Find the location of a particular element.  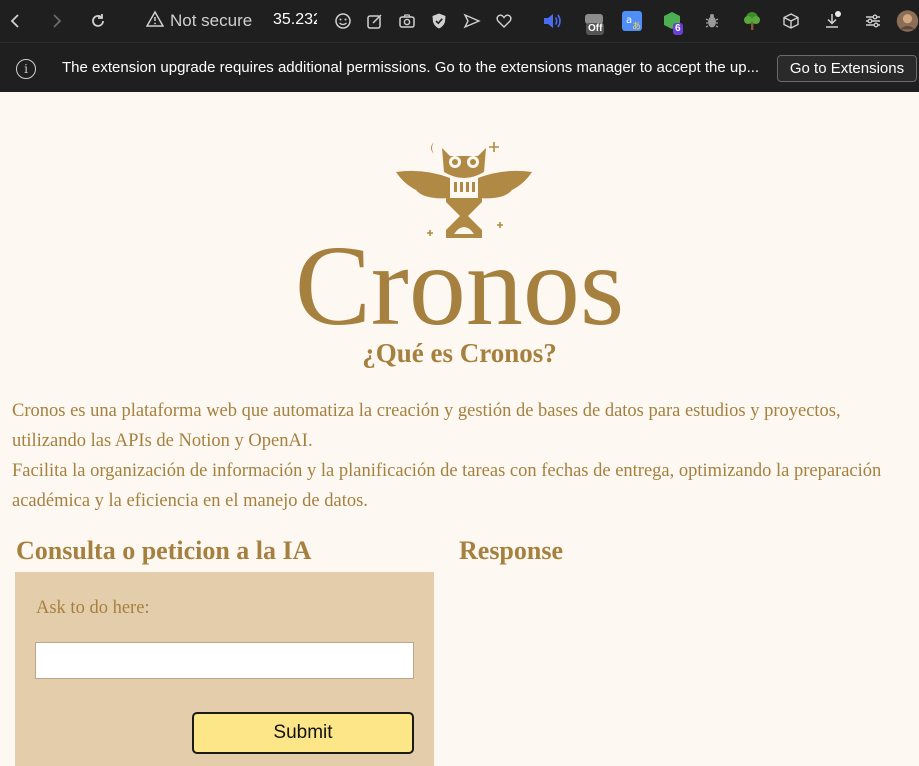

ask-label: Ask to do here: is located at coordinates (93, 608).